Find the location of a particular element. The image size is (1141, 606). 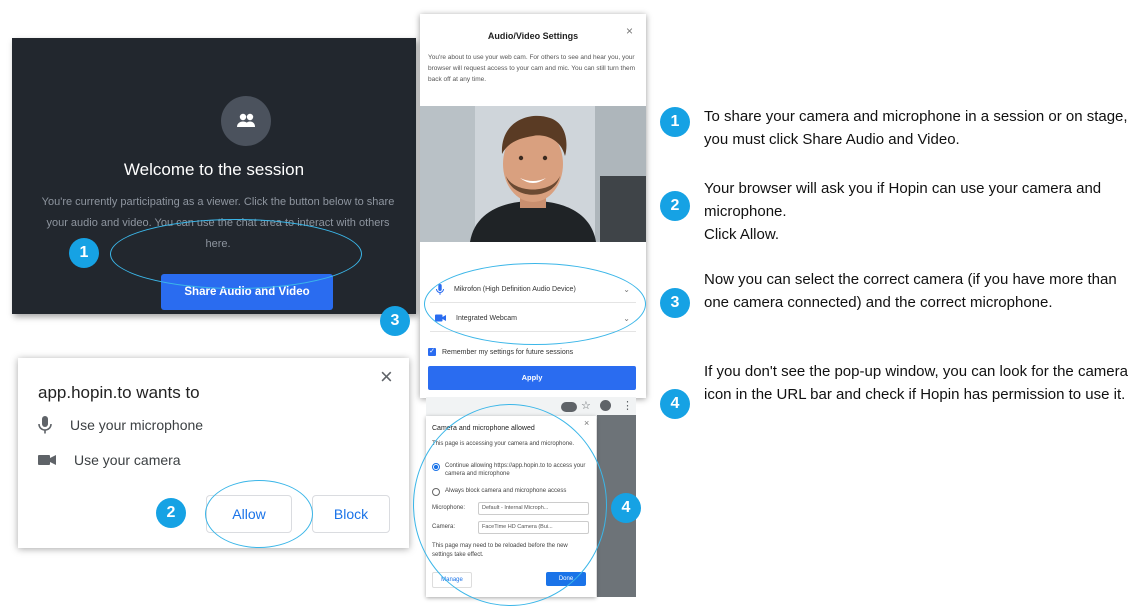

instruction-badge-4: 4 is located at coordinates (675, 404).